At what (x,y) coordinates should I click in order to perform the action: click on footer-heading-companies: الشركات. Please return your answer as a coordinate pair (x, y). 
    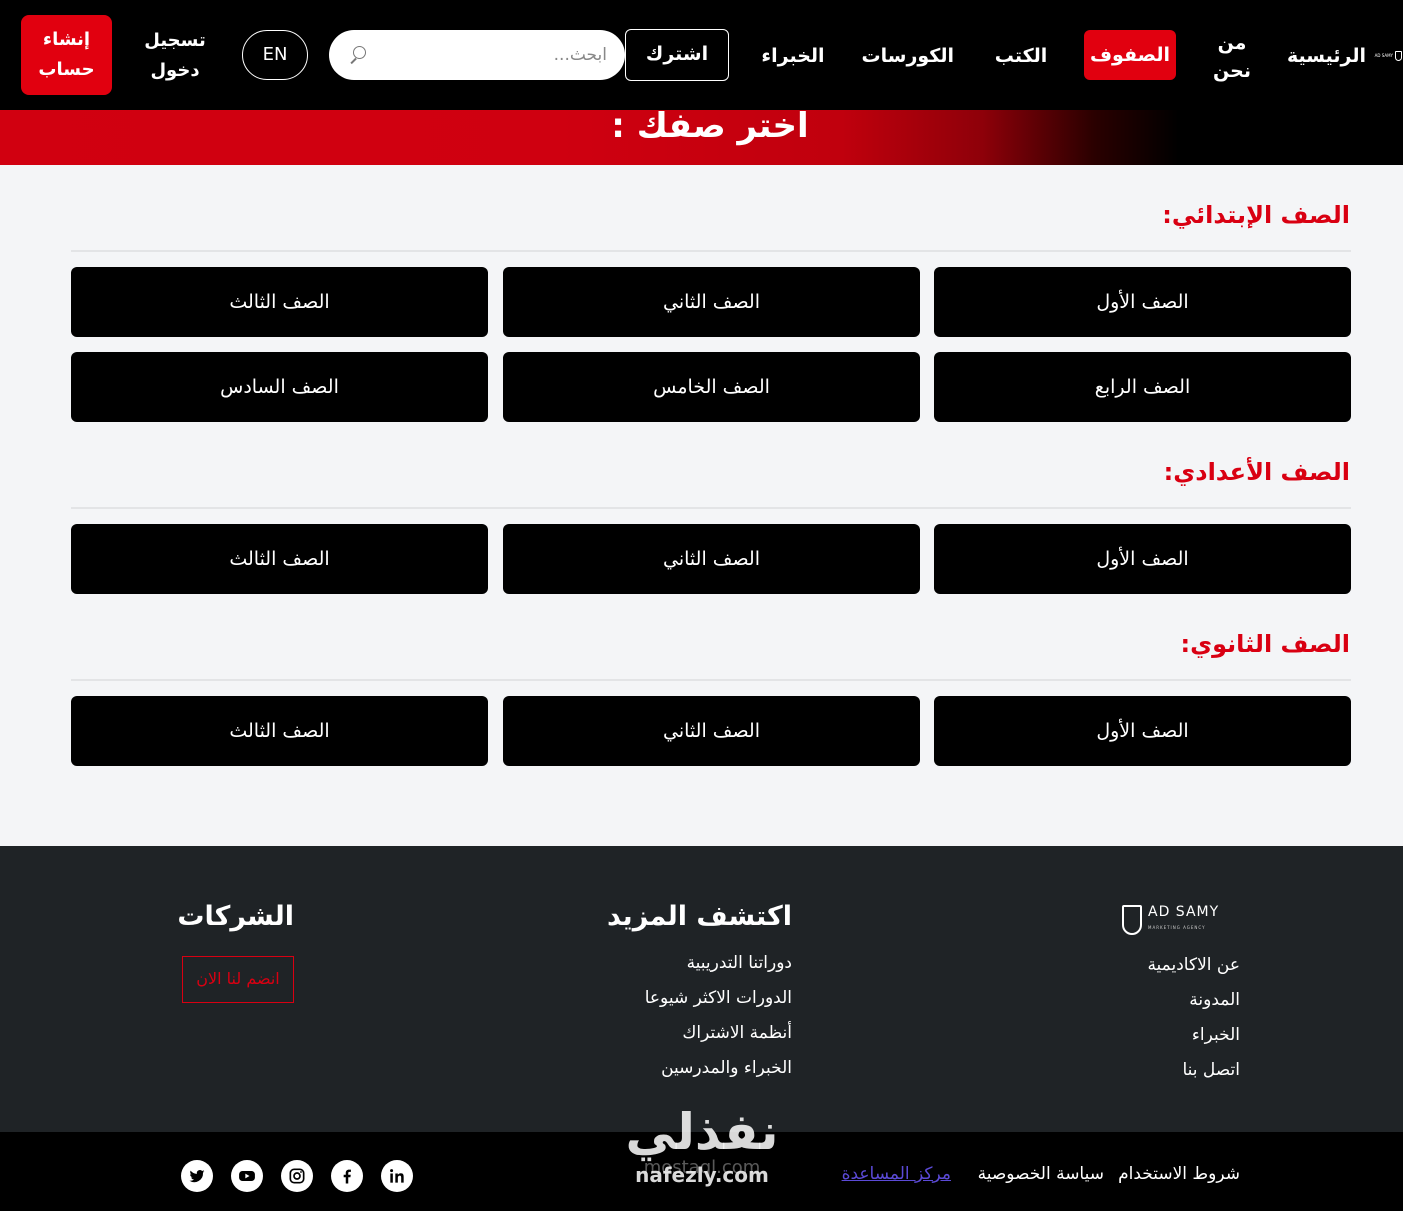
    Looking at the image, I should click on (235, 916).